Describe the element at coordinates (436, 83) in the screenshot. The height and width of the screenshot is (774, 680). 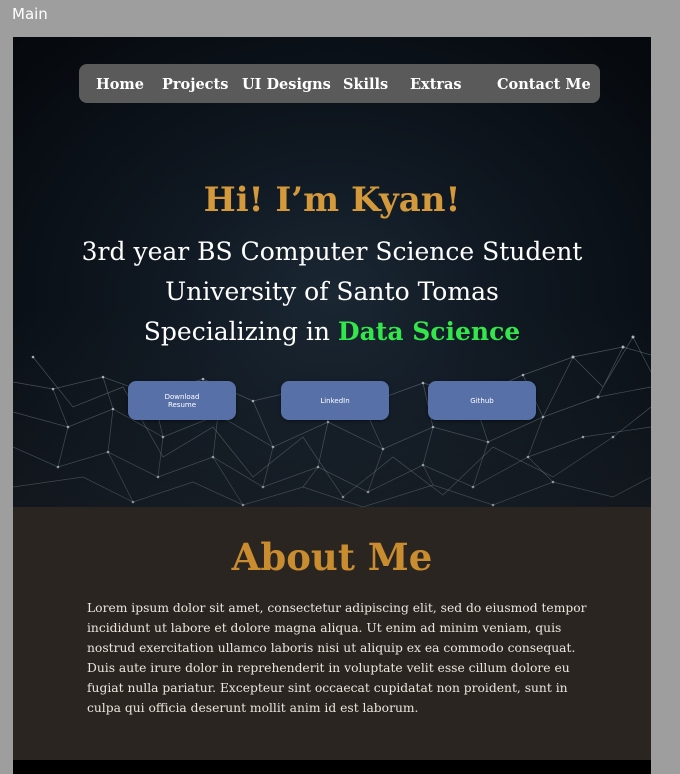
I see `nav-link-extras: Extras` at that location.